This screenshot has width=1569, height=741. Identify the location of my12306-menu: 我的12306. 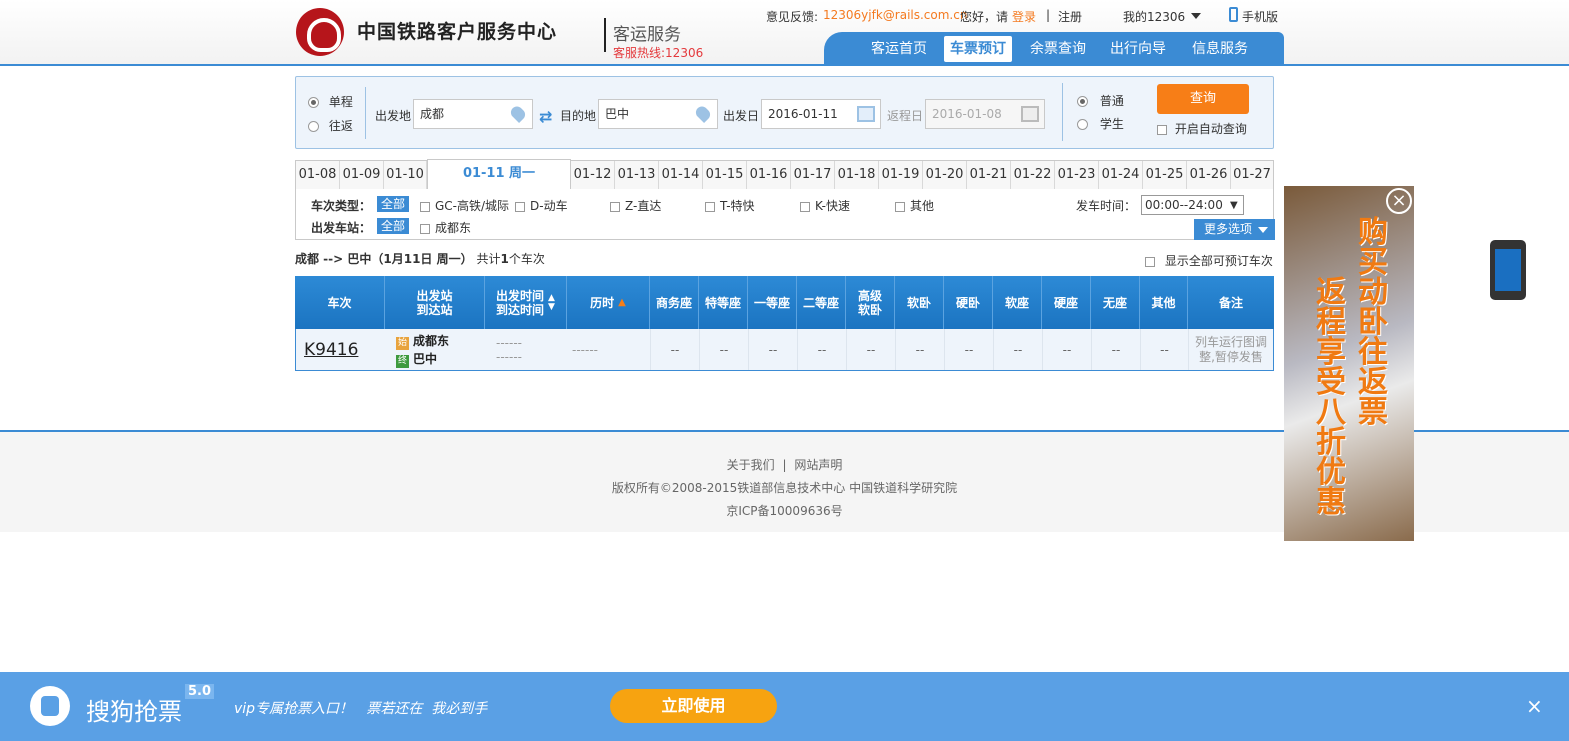
(1154, 16).